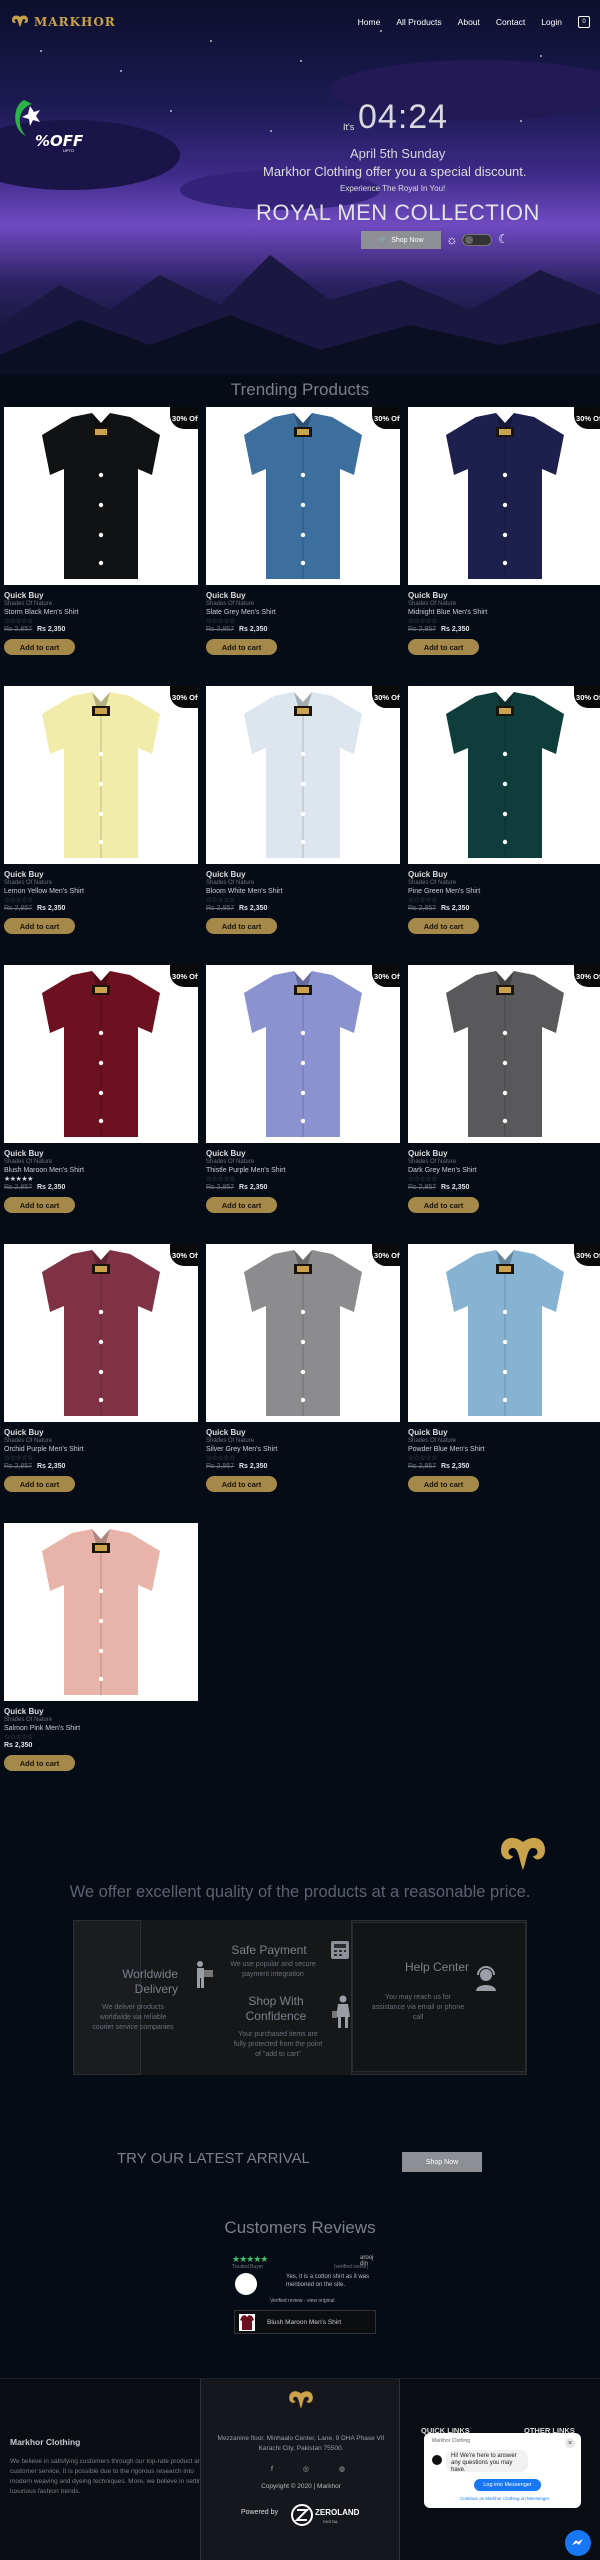 This screenshot has height=2560, width=600. I want to click on product-name: Dark Grey Men's Shirt, so click(504, 1170).